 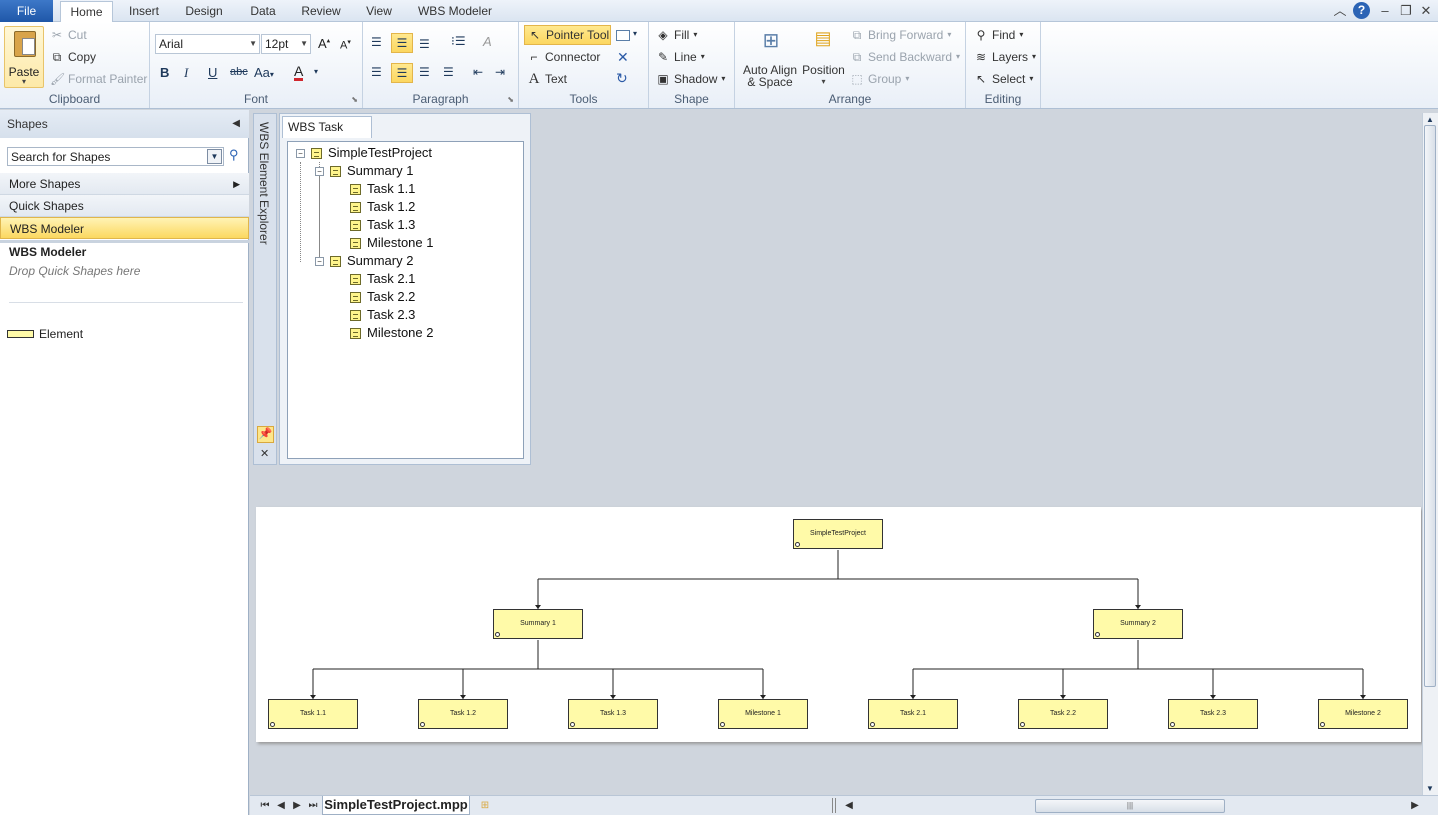 I want to click on first-page-icon: ⏮, so click(x=265, y=806).